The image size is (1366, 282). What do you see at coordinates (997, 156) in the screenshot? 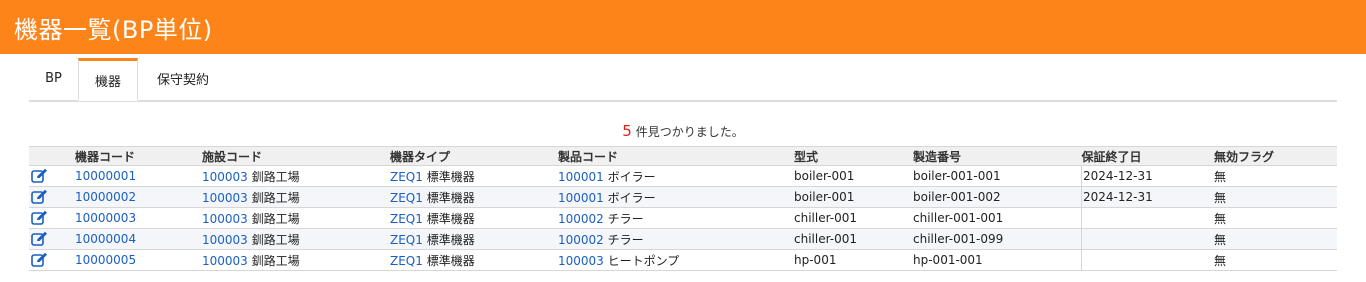
I see `column-header-serial-number: 製造番号` at bounding box center [997, 156].